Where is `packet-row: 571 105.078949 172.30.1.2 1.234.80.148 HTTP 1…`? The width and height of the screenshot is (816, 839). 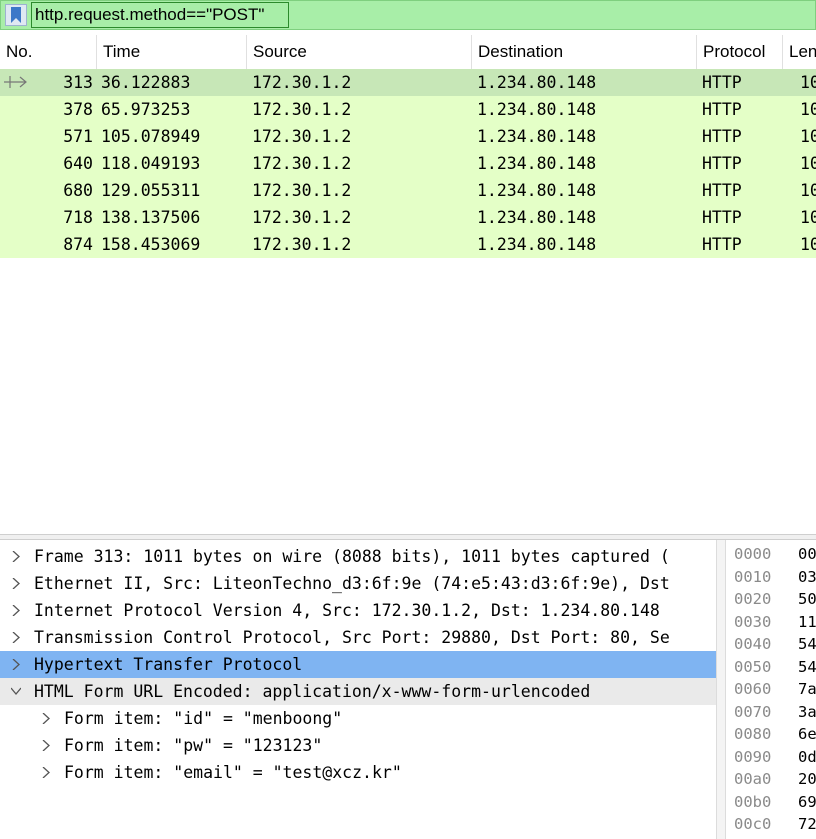 packet-row: 571 105.078949 172.30.1.2 1.234.80.148 HTTP 1… is located at coordinates (408, 136).